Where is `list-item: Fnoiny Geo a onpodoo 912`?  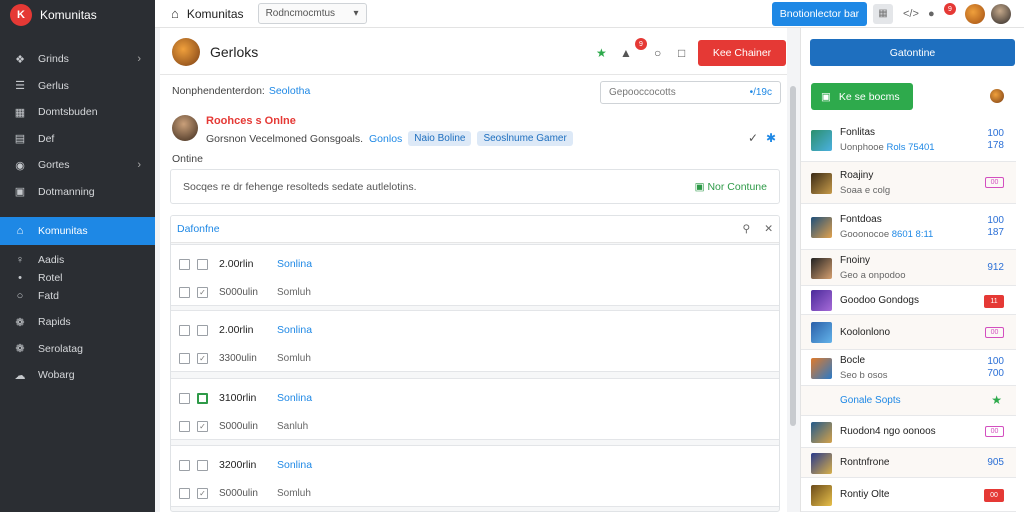 list-item: Fnoiny Geo a onpodoo 912 is located at coordinates (908, 268).